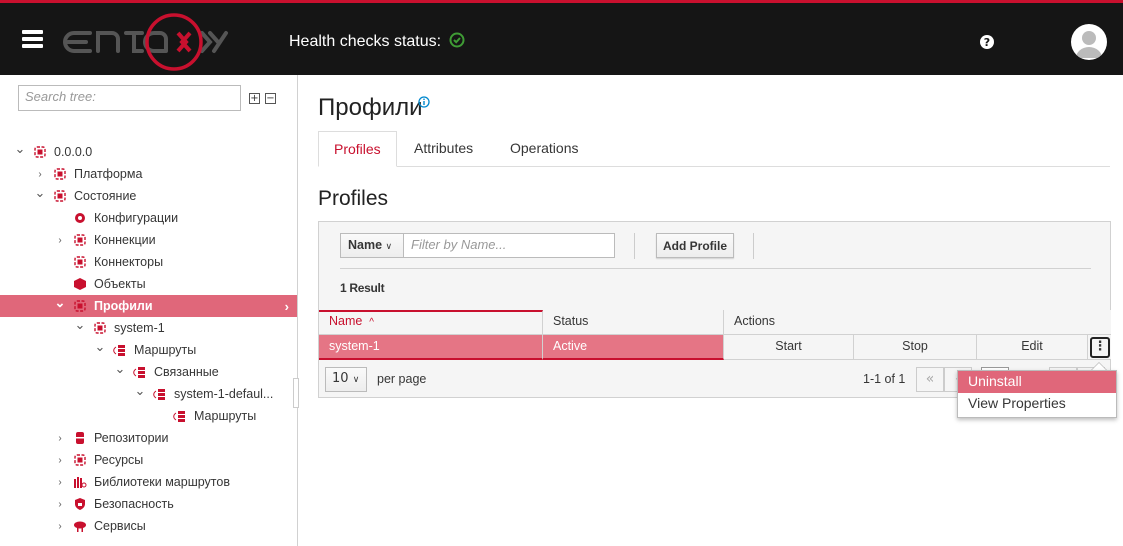 This screenshot has width=1123, height=546. I want to click on tree-item-label: Объекты, so click(120, 284).